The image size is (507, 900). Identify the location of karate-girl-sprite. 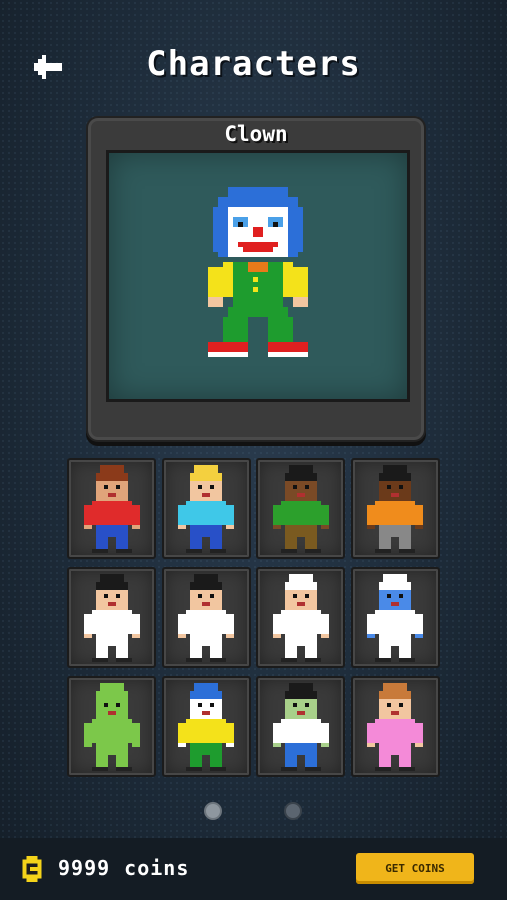
(206, 617).